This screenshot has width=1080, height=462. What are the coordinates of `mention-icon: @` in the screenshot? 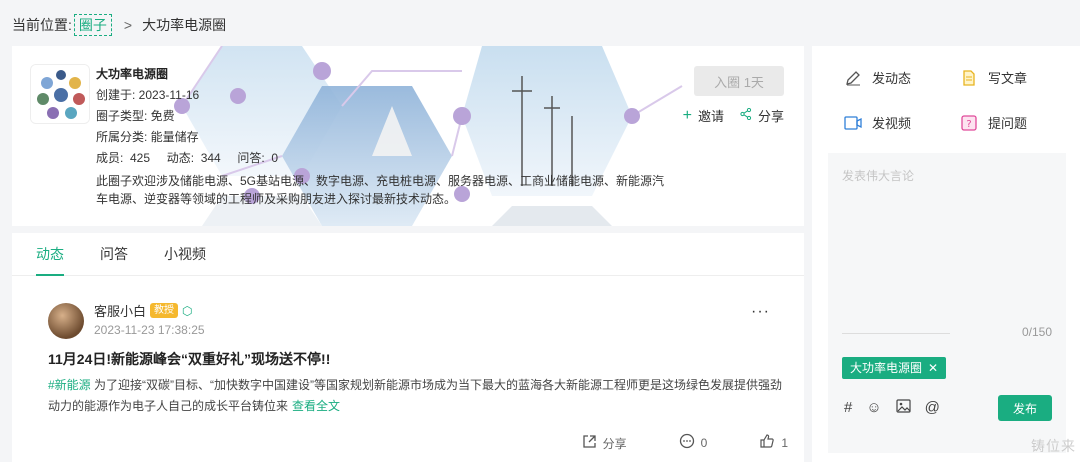 It's located at (932, 408).